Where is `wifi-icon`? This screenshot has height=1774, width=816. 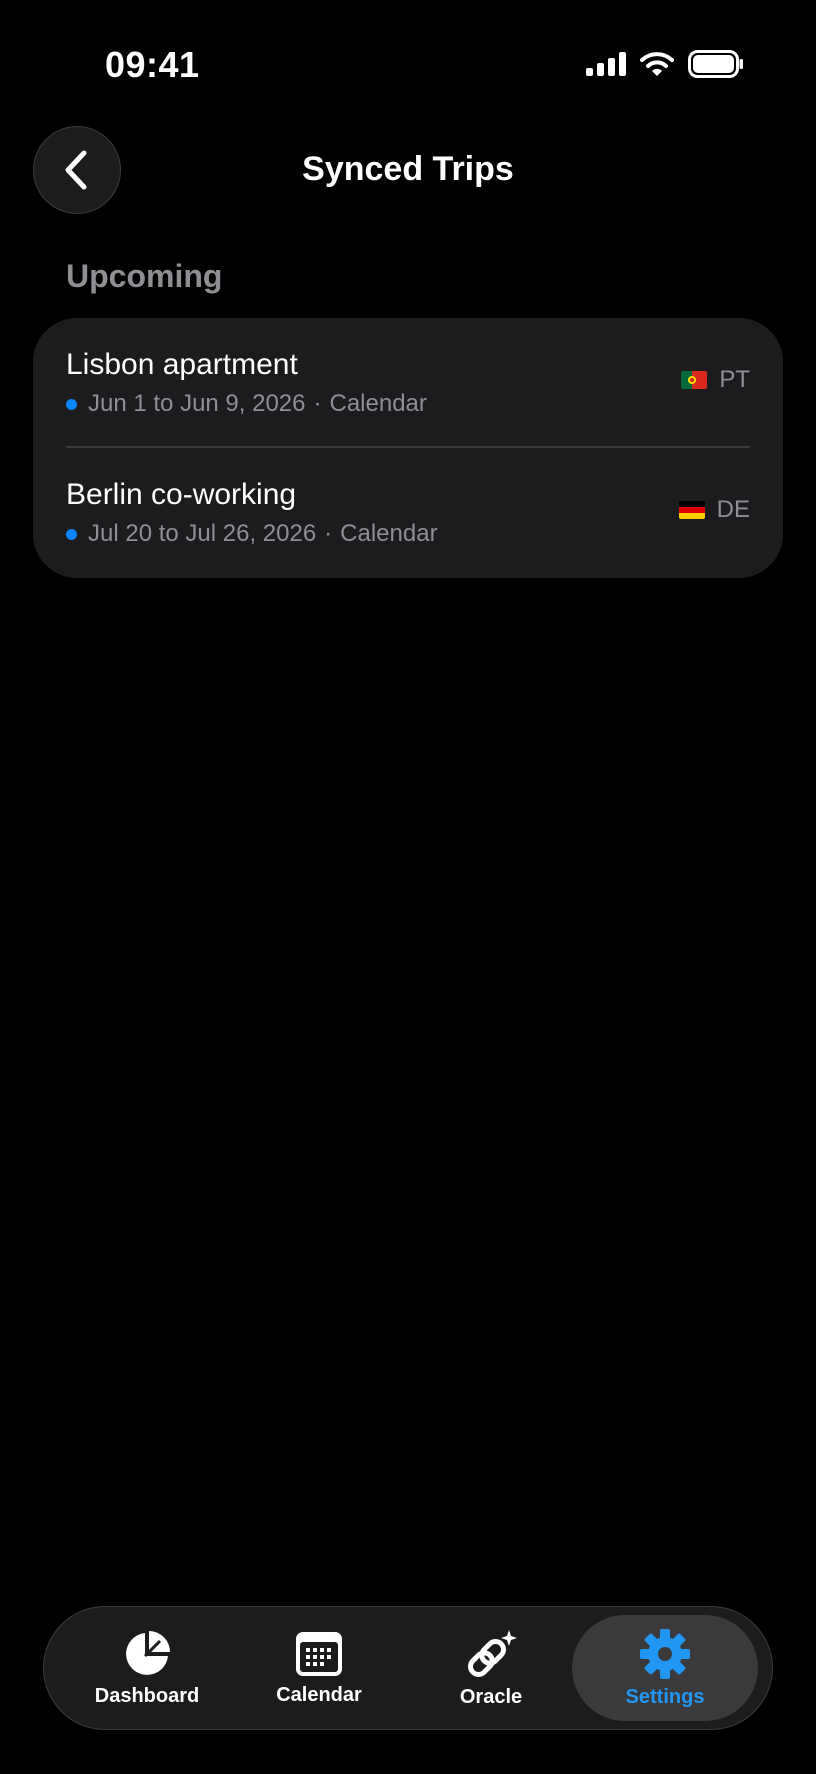
wifi-icon is located at coordinates (657, 64).